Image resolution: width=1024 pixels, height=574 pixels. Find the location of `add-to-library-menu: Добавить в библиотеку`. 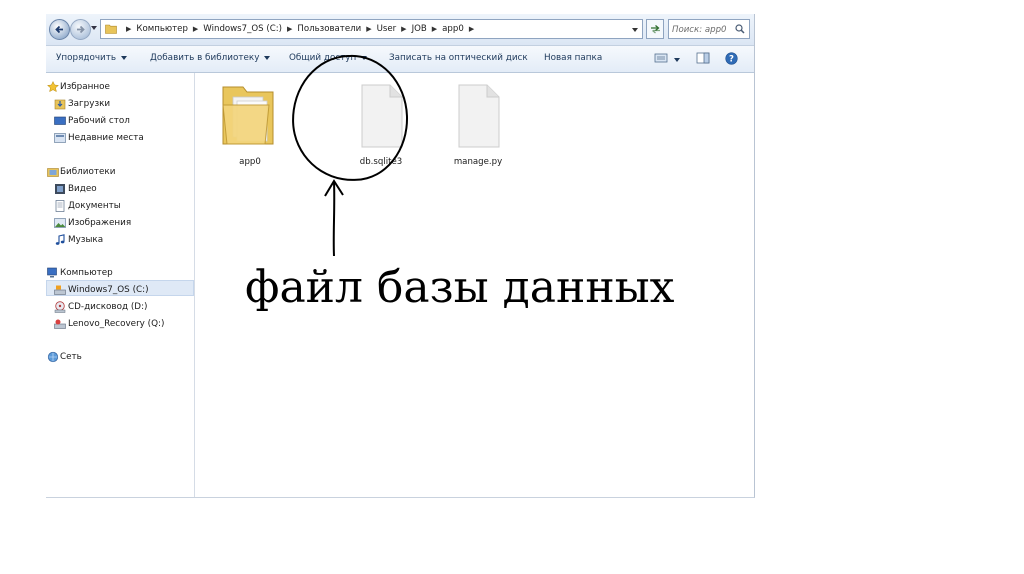

add-to-library-menu: Добавить в библиотеку is located at coordinates (210, 58).